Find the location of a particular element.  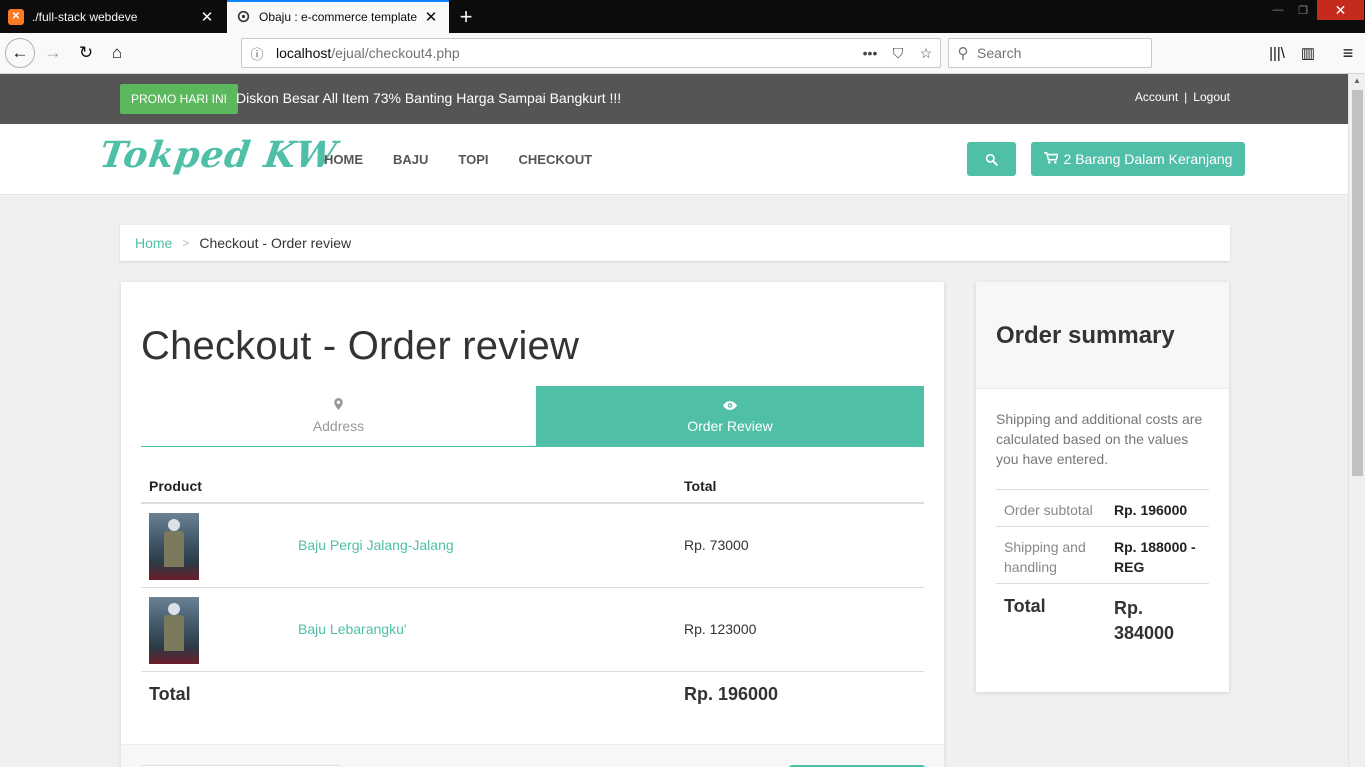

summary-row: Shipping and handling Rp. 188000 - REG is located at coordinates (1102, 555).